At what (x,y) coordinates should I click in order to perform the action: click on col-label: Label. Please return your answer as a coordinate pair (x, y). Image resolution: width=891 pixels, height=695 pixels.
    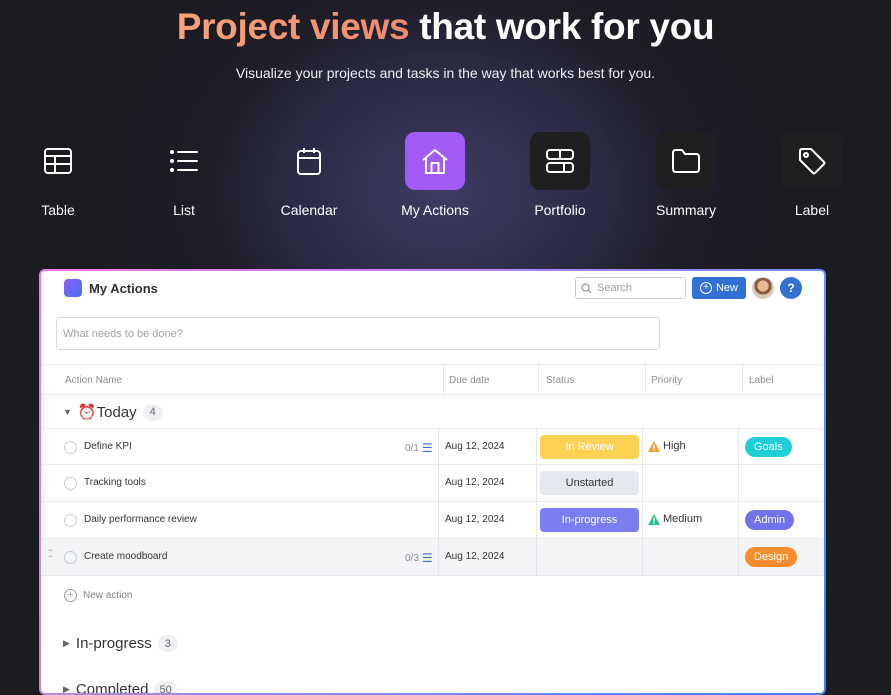
    Looking at the image, I should click on (761, 380).